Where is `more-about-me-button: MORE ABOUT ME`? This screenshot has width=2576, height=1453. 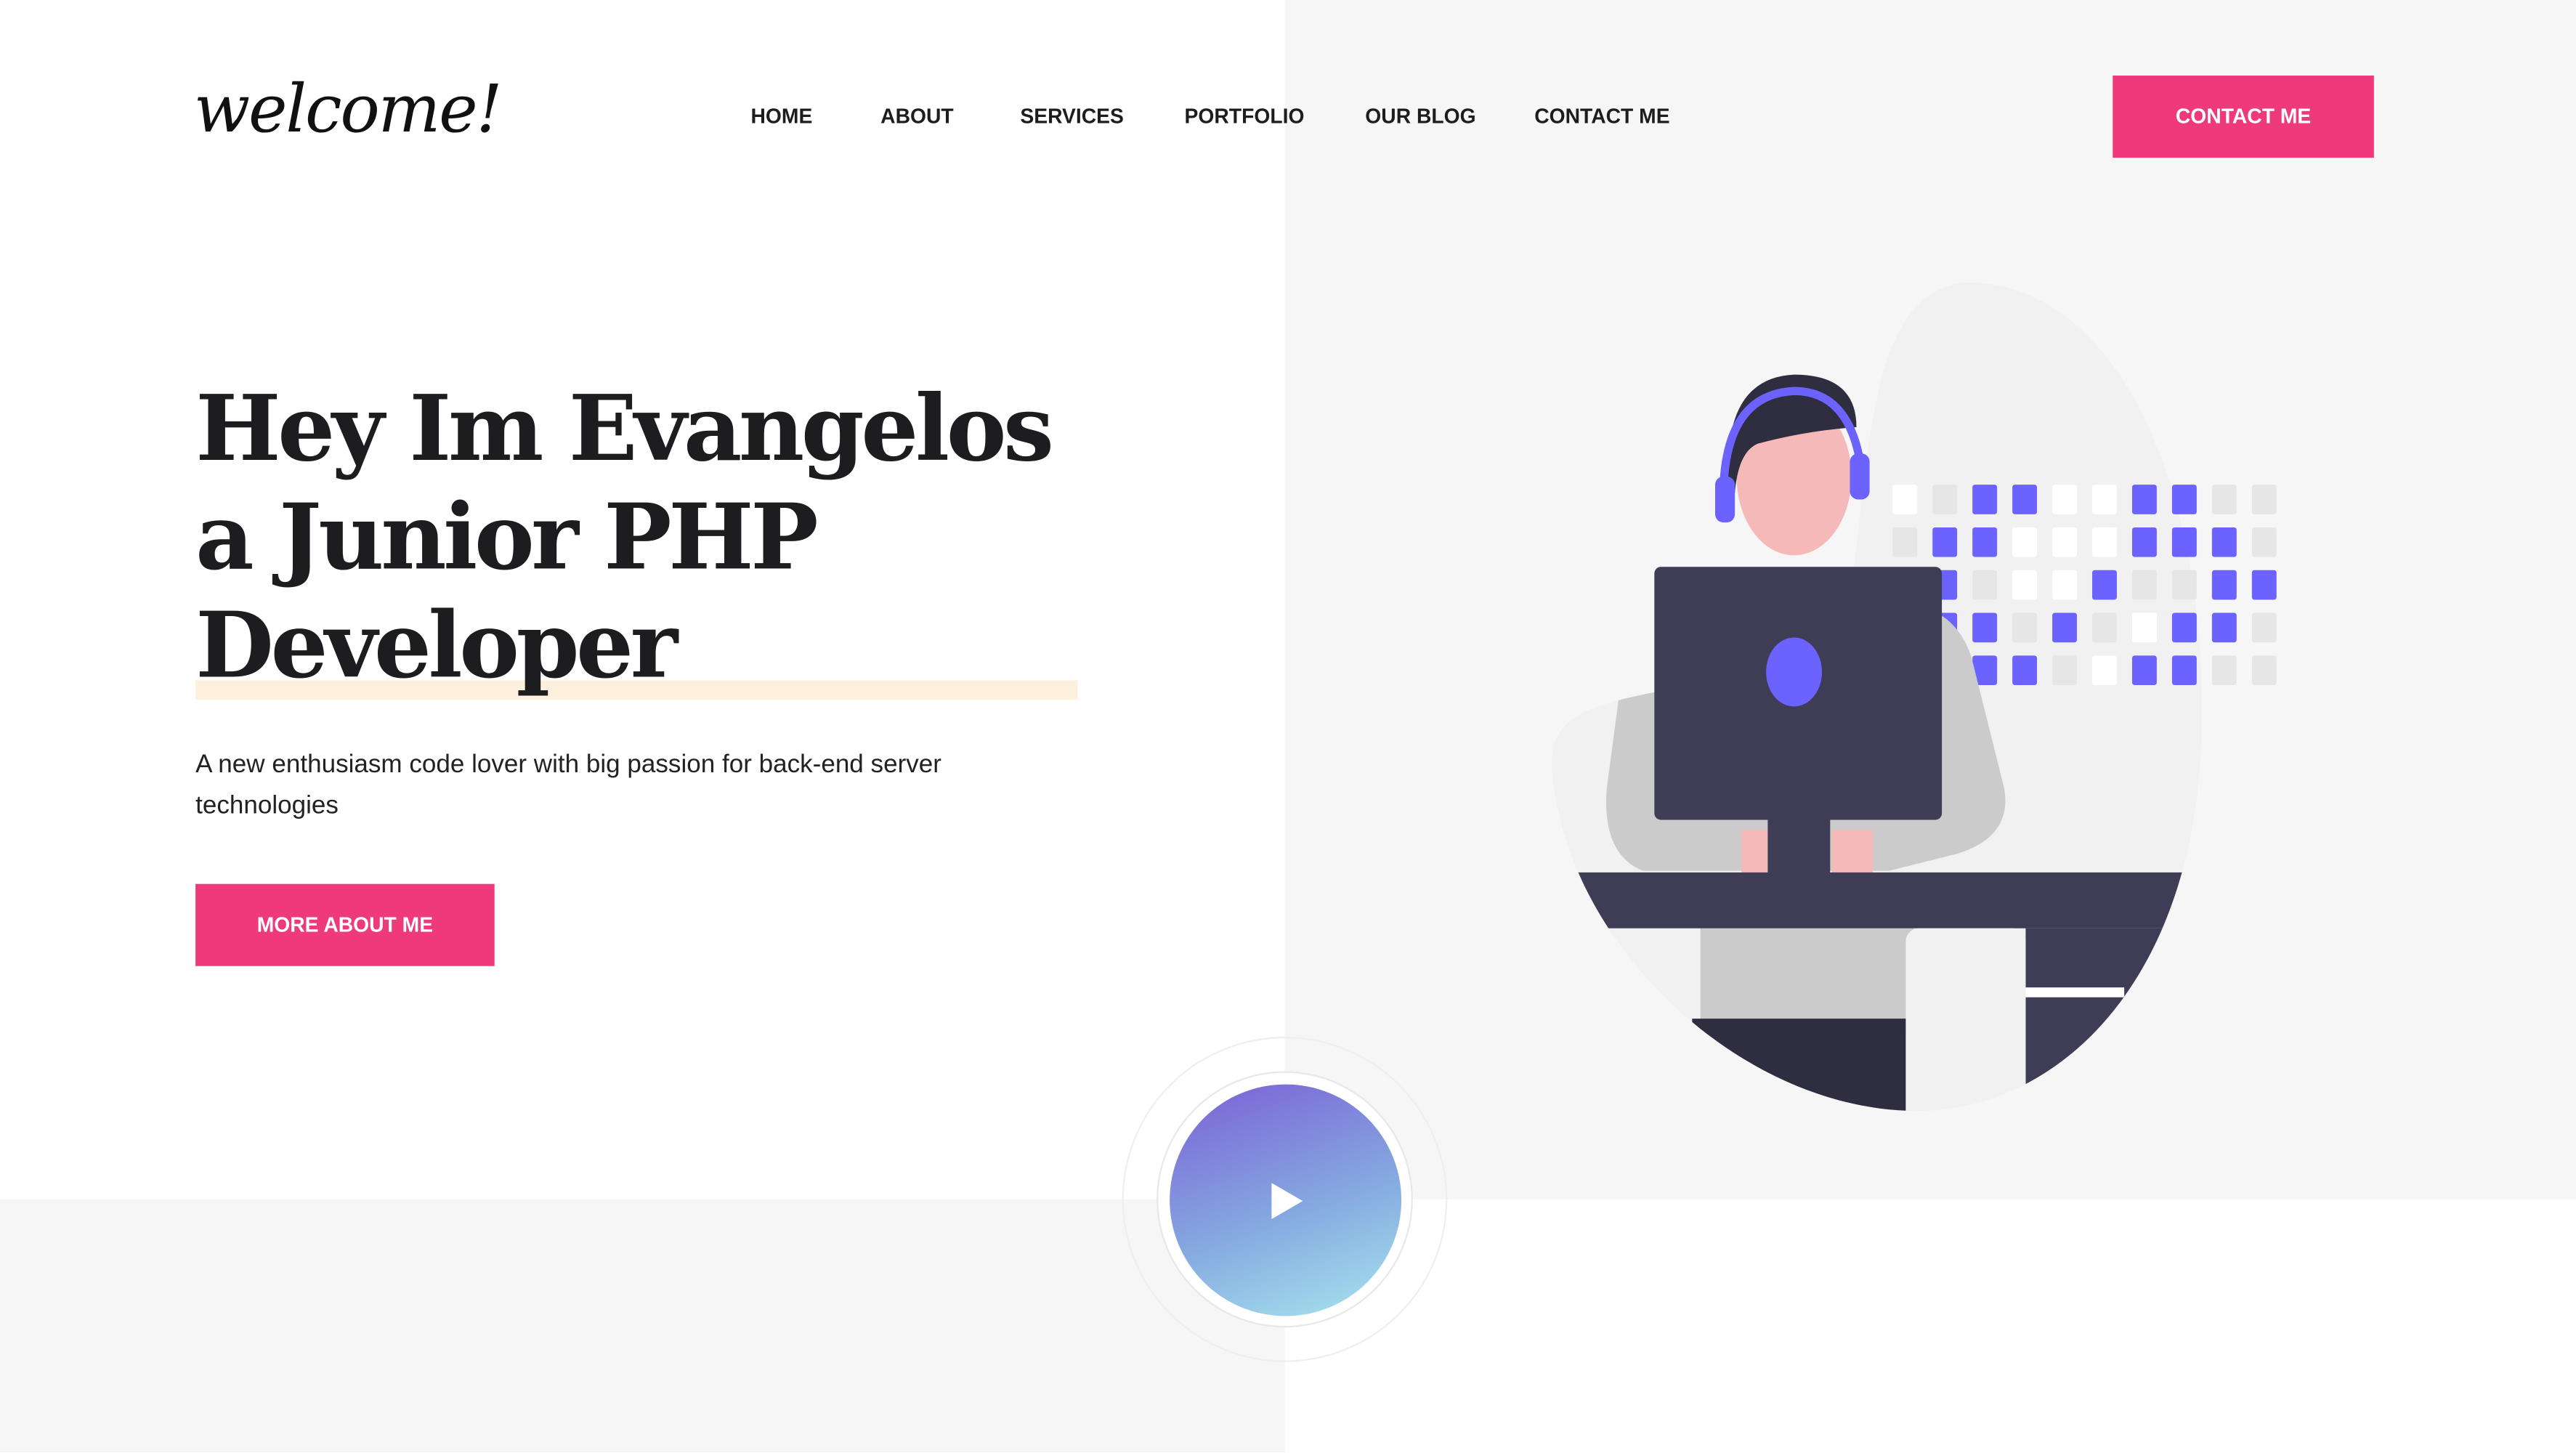
more-about-me-button: MORE ABOUT ME is located at coordinates (345, 925).